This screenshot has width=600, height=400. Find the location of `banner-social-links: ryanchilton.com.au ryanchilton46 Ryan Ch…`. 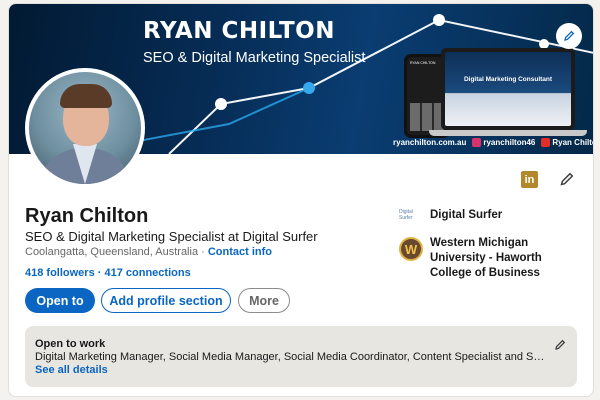

banner-social-links: ryanchilton.com.au ryanchilton46 Ryan Ch… is located at coordinates (493, 143).